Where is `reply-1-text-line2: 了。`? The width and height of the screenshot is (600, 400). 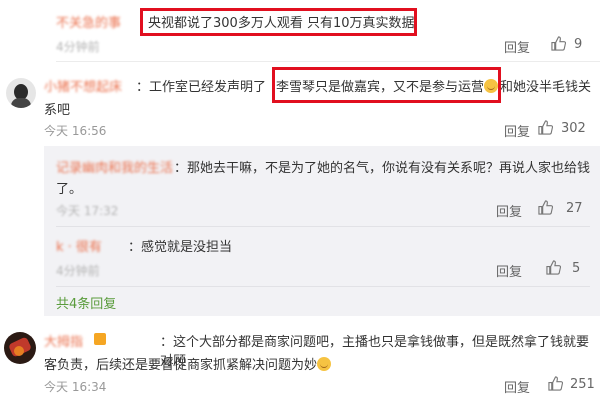
reply-1-text-line2: 了。 is located at coordinates (69, 189).